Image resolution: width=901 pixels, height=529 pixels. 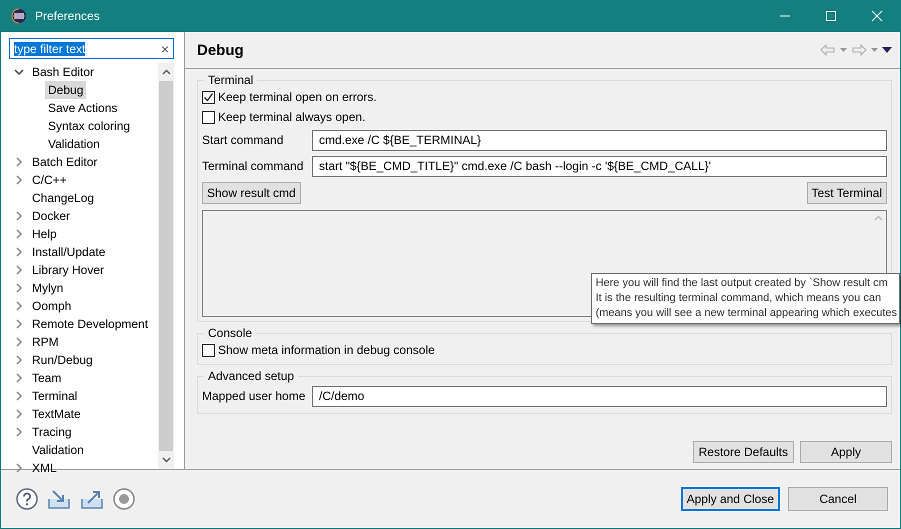 I want to click on group-title: Terminal, so click(x=230, y=80).